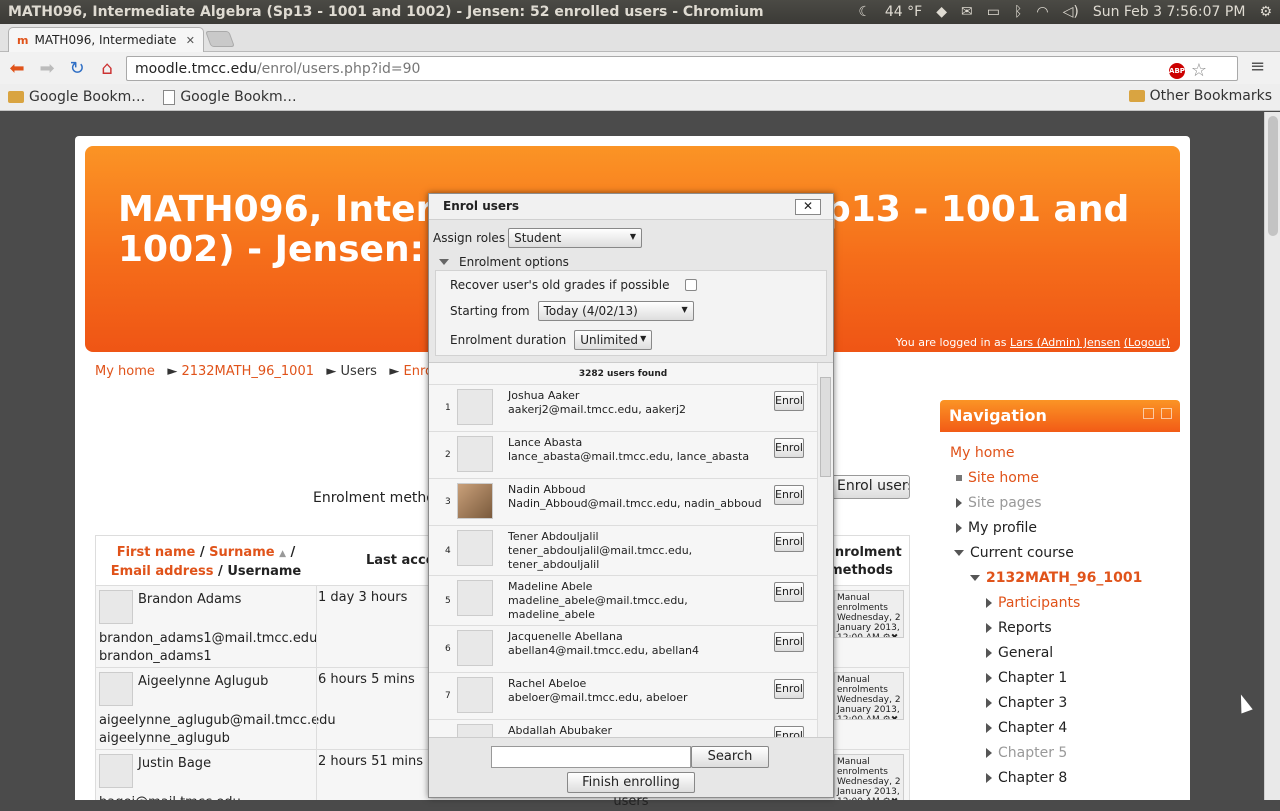 This screenshot has width=1280, height=811. What do you see at coordinates (1071, 12) in the screenshot?
I see `volume-icon: ◁)` at bounding box center [1071, 12].